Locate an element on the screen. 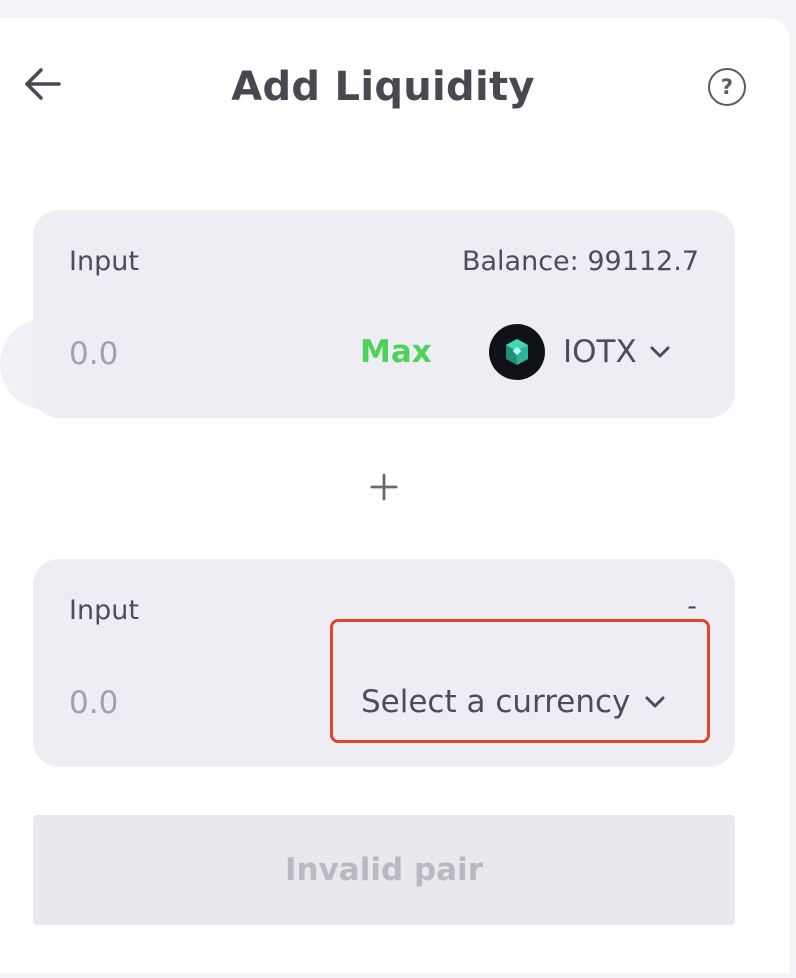 Image resolution: width=796 pixels, height=978 pixels. input-b-balance: - is located at coordinates (692, 606).